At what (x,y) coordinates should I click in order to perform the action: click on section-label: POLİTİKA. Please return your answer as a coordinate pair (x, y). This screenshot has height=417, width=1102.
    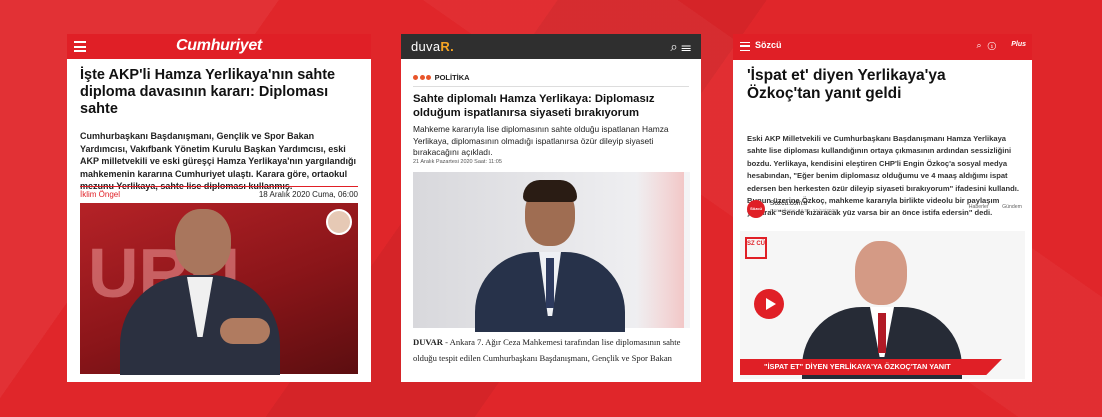
    Looking at the image, I should click on (452, 77).